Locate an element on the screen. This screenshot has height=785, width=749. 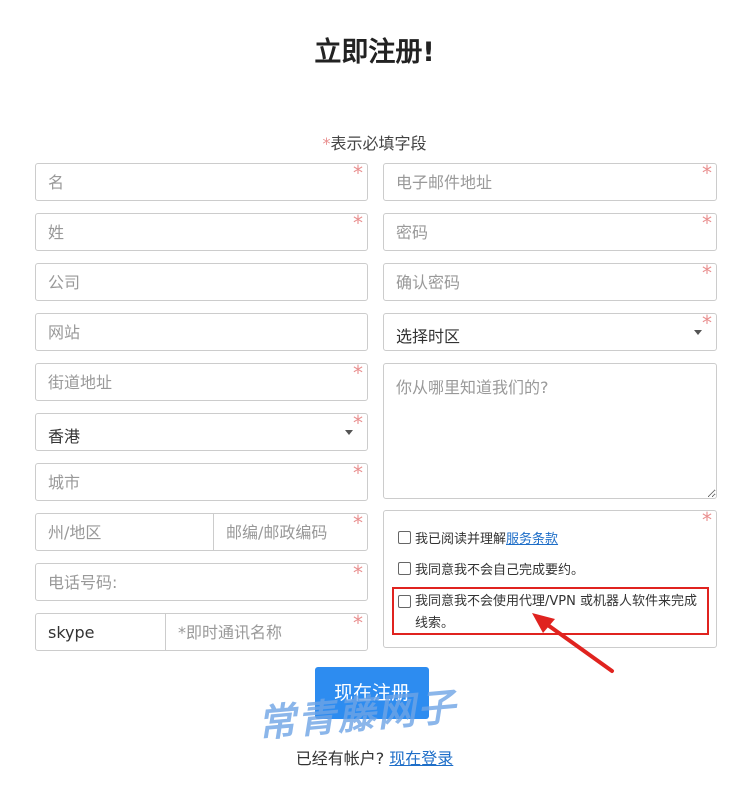
agree-self-checkbox is located at coordinates (404, 568).